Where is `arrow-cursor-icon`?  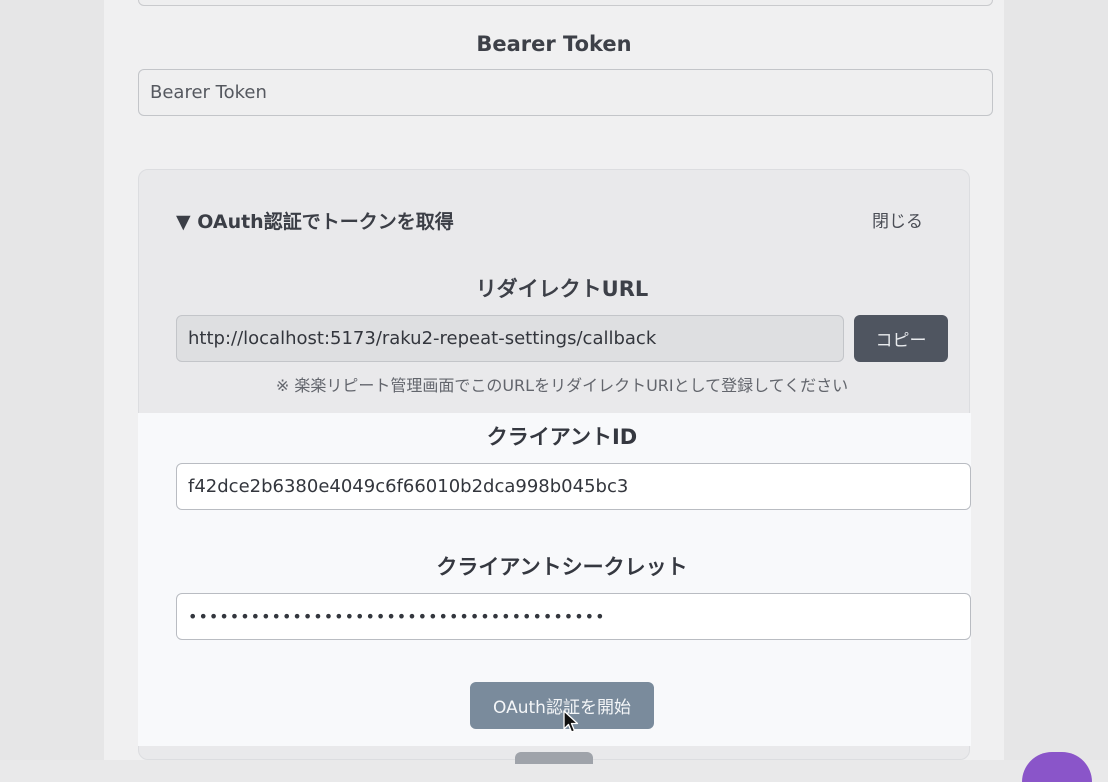
arrow-cursor-icon is located at coordinates (571, 721).